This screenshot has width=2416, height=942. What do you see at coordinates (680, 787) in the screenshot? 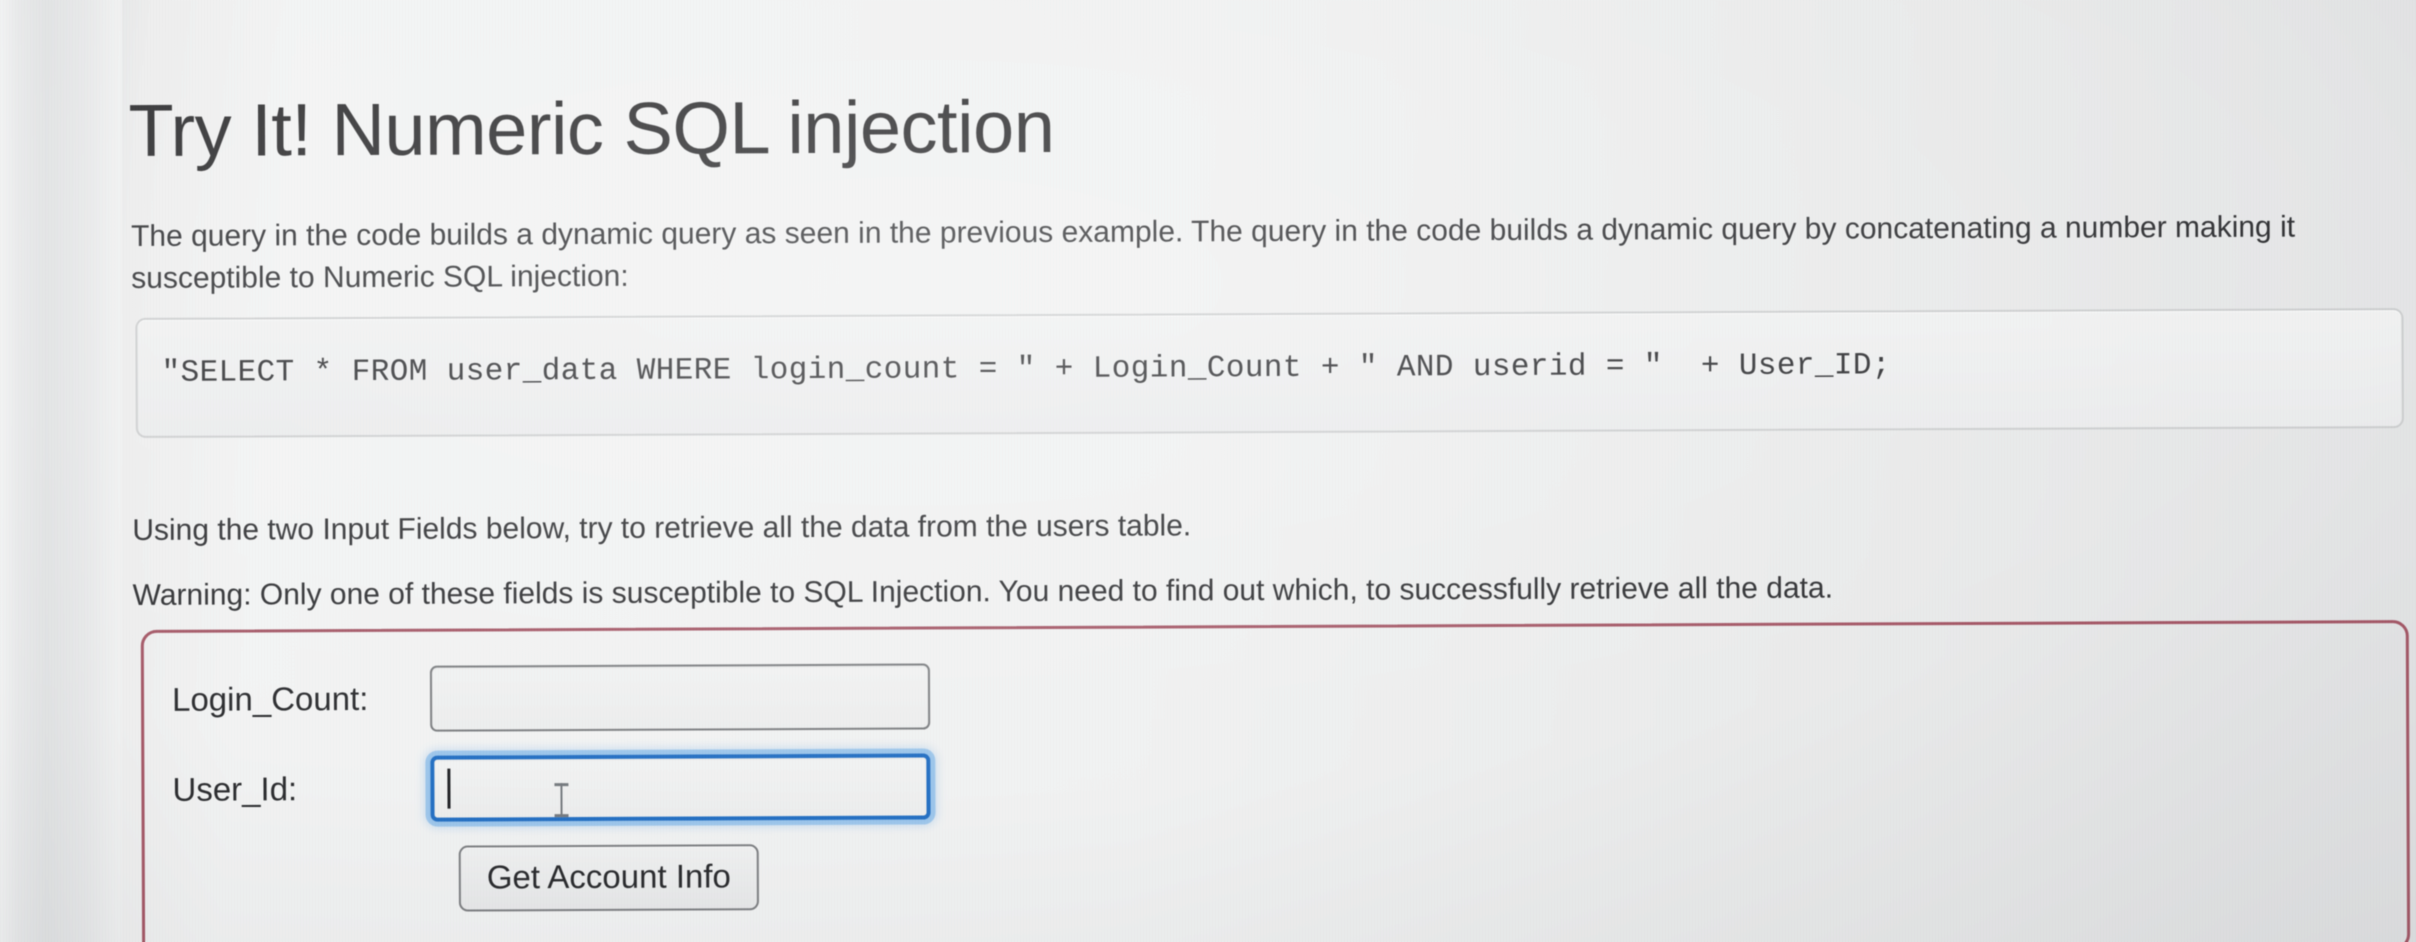
I see `user-id-input` at bounding box center [680, 787].